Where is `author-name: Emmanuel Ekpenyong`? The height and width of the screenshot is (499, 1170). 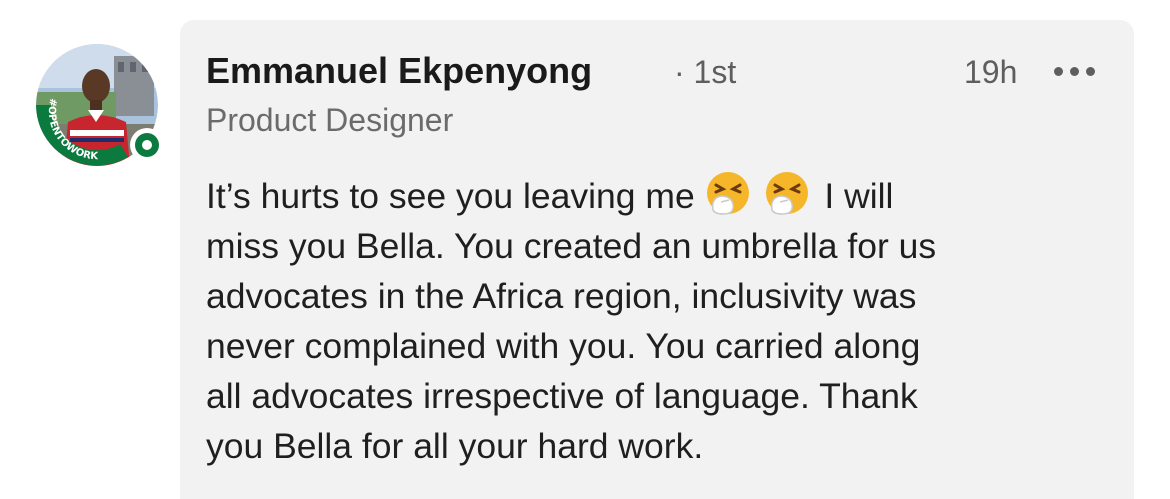 author-name: Emmanuel Ekpenyong is located at coordinates (399, 71).